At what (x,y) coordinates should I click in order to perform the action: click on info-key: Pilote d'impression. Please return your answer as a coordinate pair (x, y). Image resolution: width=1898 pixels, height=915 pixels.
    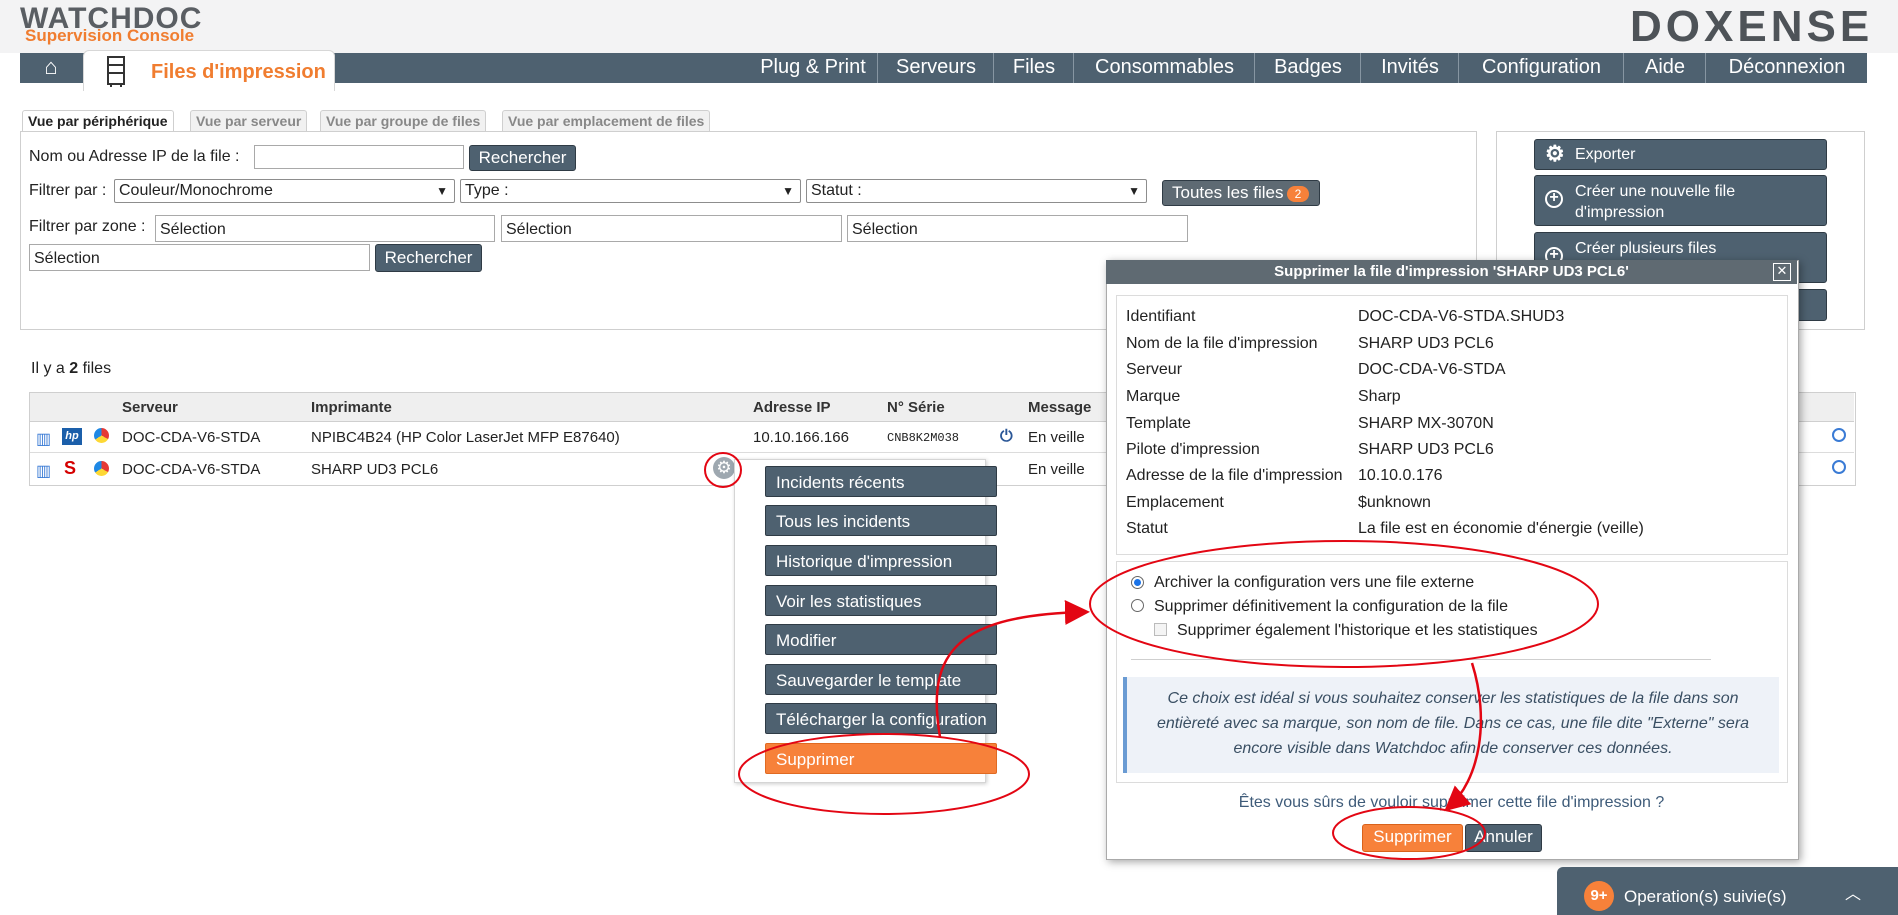
    Looking at the image, I should click on (1193, 449).